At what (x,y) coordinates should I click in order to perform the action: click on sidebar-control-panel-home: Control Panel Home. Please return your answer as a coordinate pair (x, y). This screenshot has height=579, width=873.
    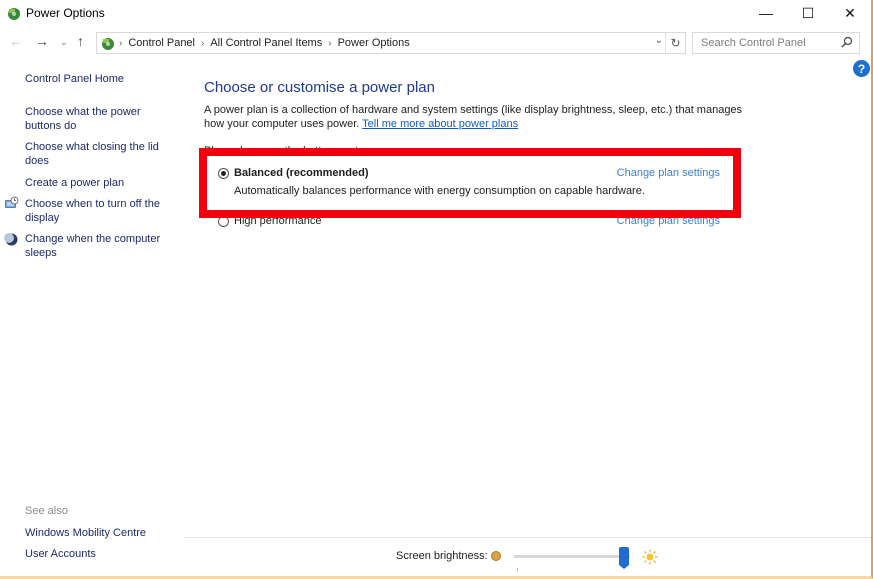
    Looking at the image, I should click on (97, 79).